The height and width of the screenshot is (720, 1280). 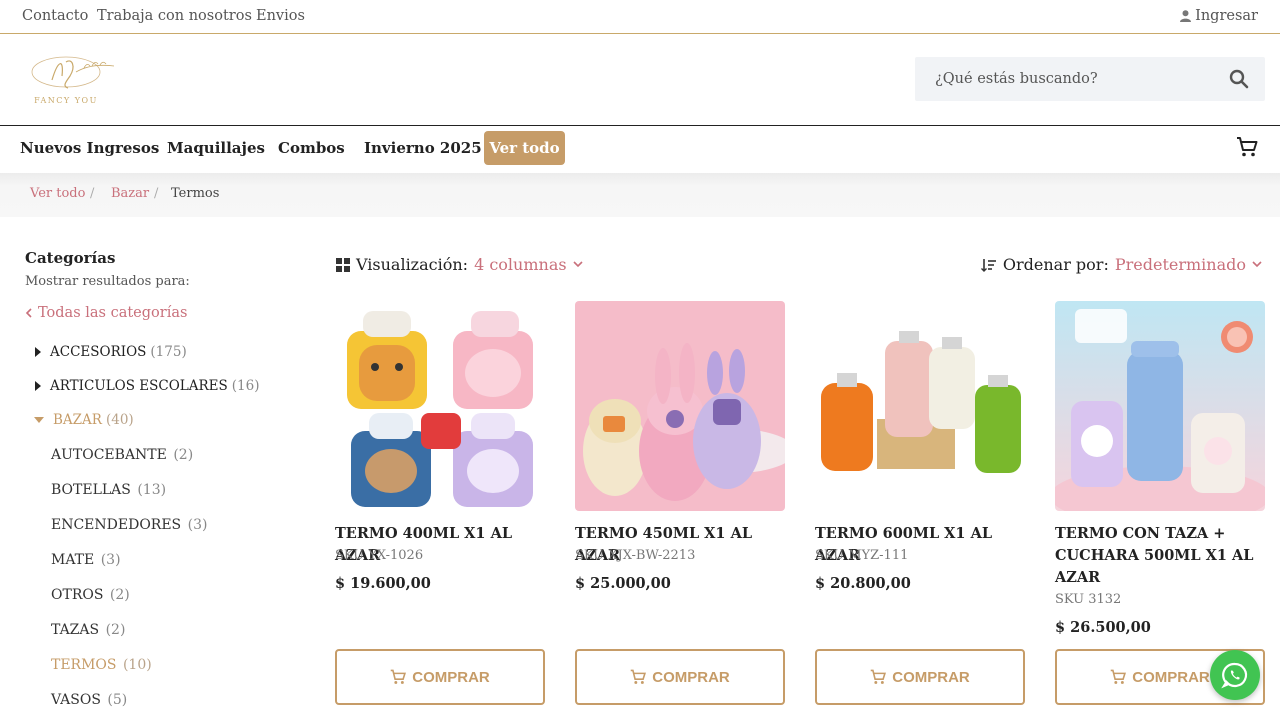 What do you see at coordinates (75, 630) in the screenshot?
I see `subcategory-label: TAZAS` at bounding box center [75, 630].